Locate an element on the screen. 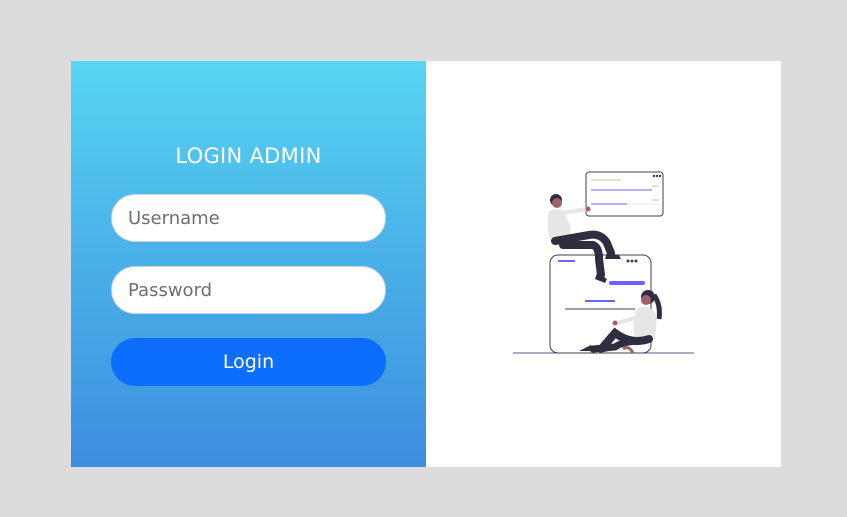 Image resolution: width=847 pixels, height=517 pixels. password-input is located at coordinates (248, 290).